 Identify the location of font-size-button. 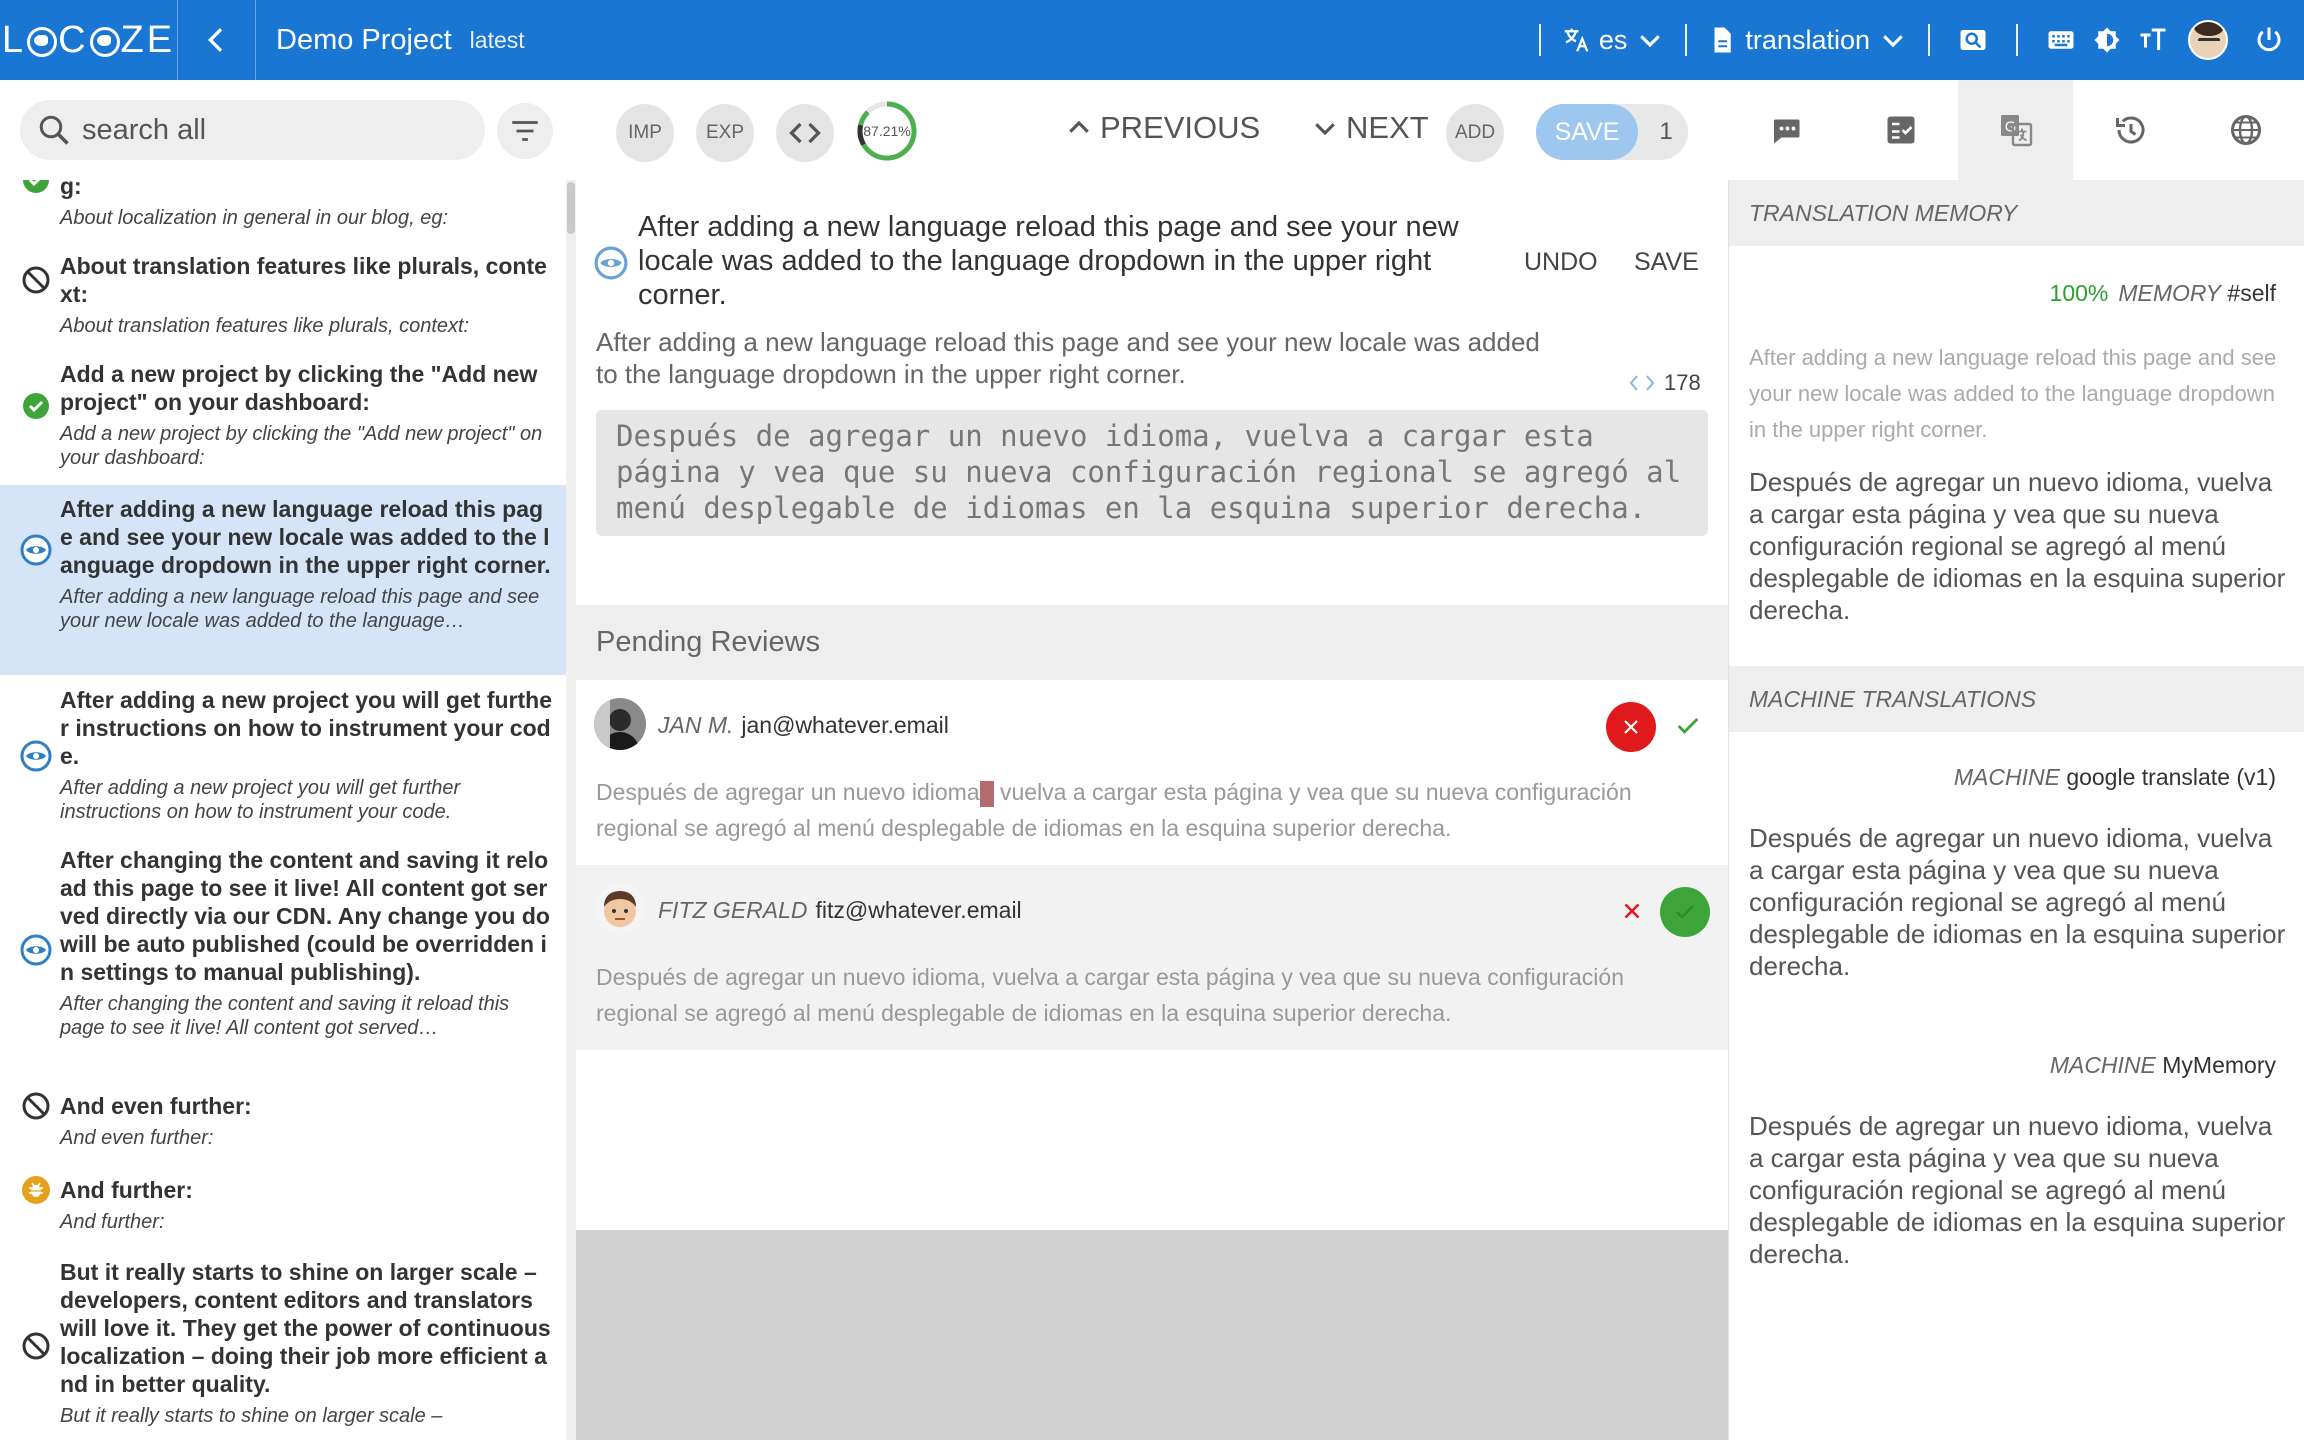
(2153, 40).